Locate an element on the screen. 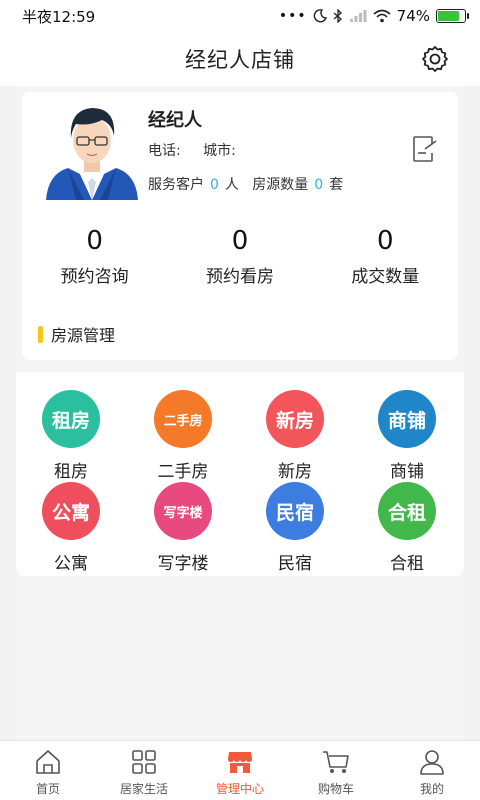  rent-icon: 租房 is located at coordinates (71, 419).